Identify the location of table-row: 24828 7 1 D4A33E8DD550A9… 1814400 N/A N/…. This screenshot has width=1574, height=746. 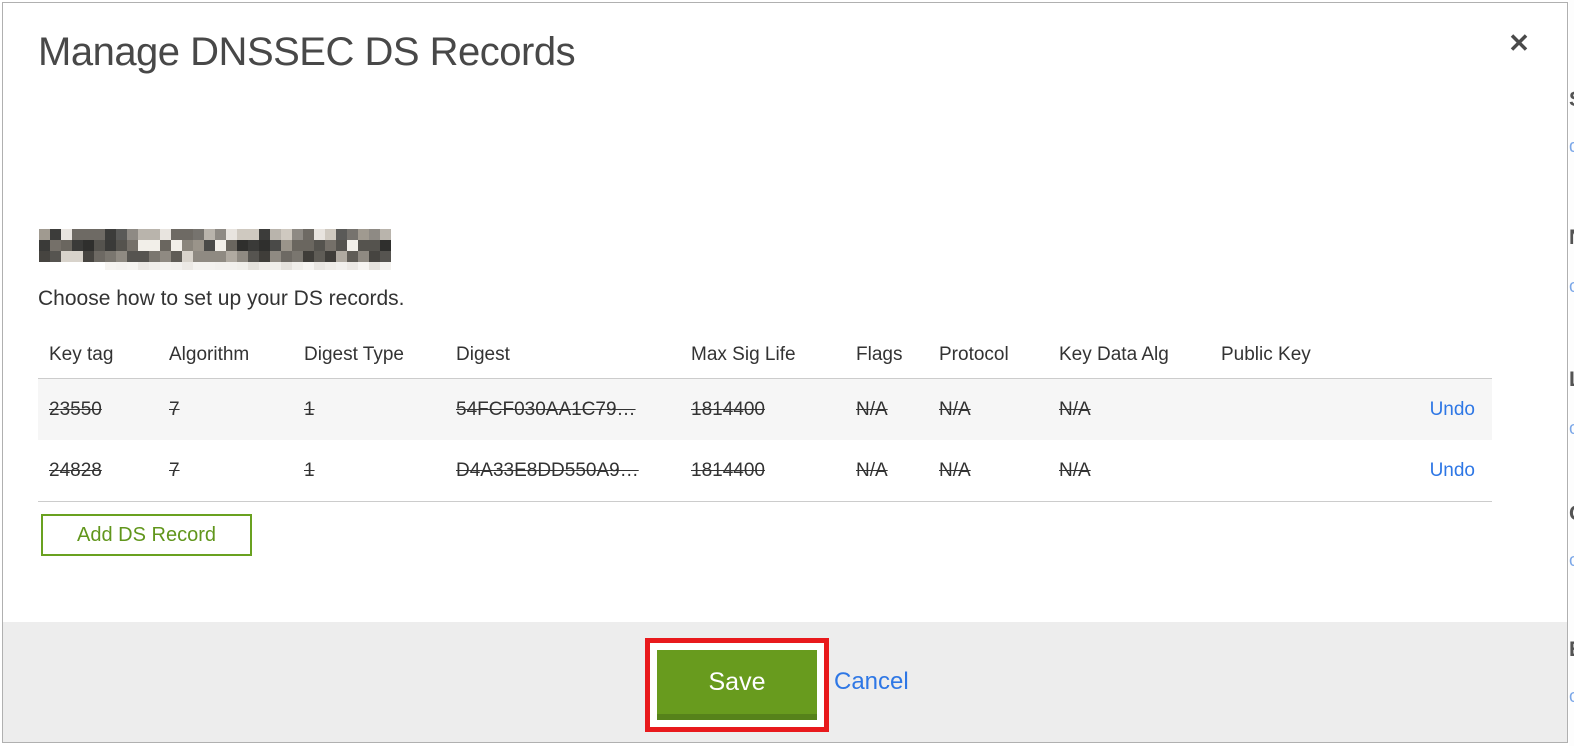
(765, 470).